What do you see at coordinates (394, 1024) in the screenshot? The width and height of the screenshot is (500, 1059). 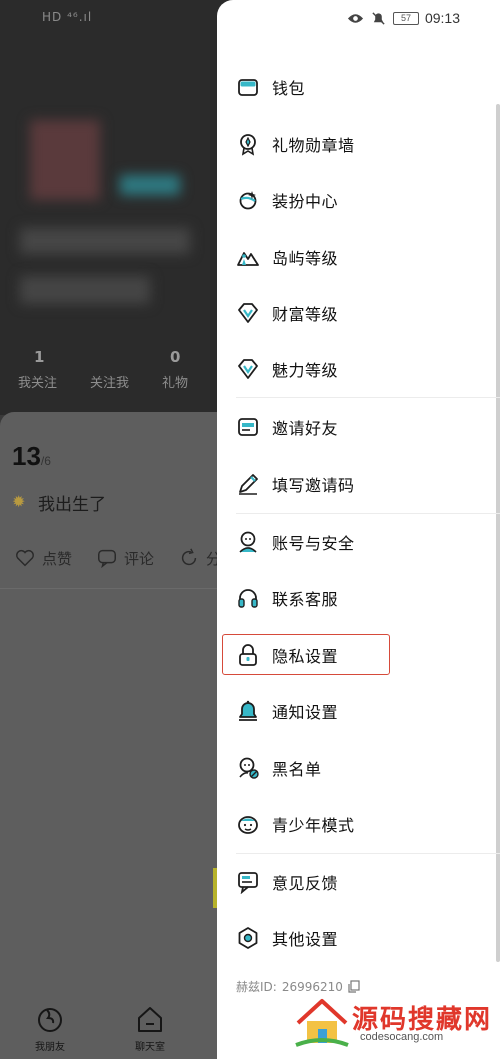 I see `watermark: 源码搜藏网 codesocang.com` at bounding box center [394, 1024].